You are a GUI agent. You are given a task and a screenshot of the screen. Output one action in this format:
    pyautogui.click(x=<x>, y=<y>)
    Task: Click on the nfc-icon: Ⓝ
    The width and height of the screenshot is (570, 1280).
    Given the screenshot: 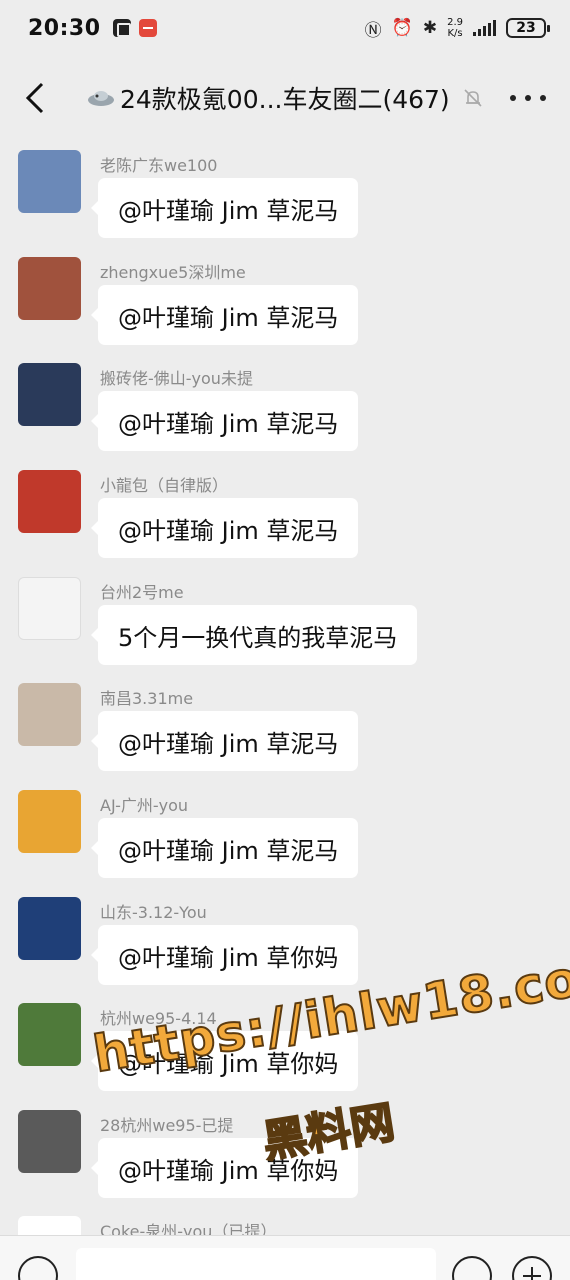 What is the action you would take?
    pyautogui.click(x=373, y=30)
    